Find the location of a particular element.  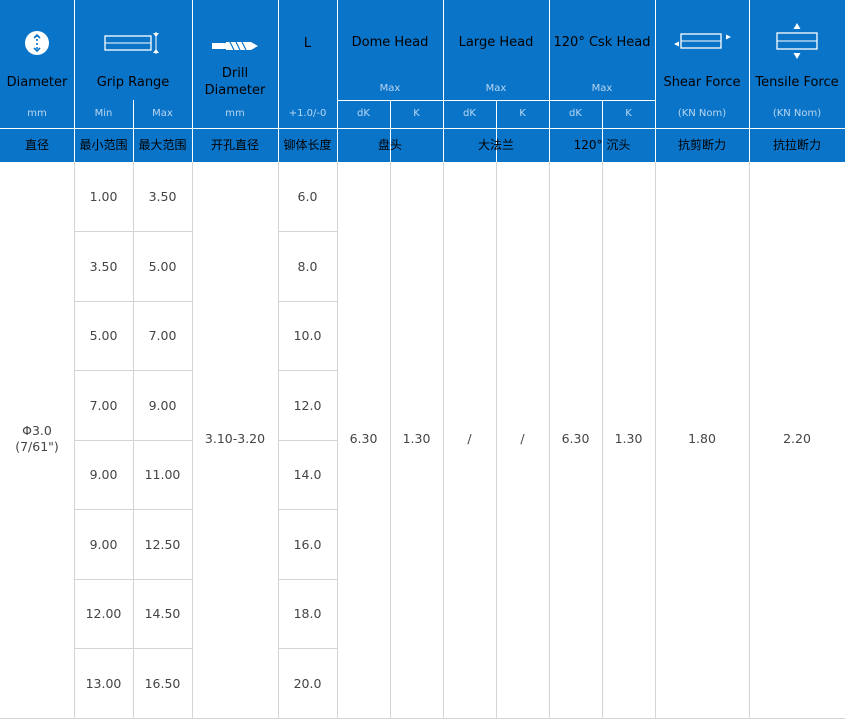

length-cell: 12.0 is located at coordinates (307, 405).